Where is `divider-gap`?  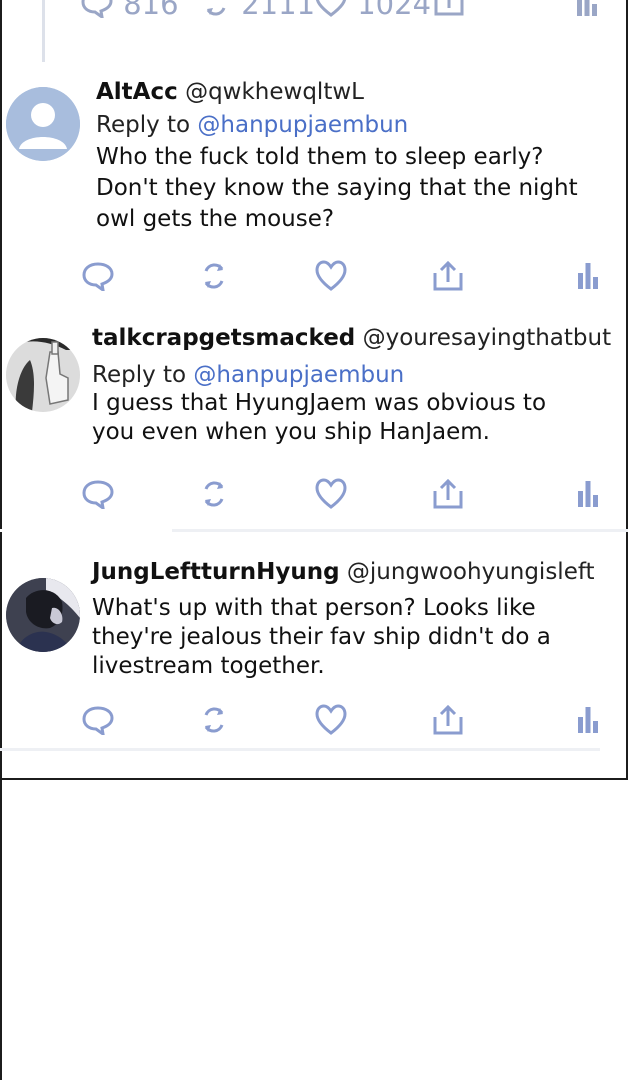 divider-gap is located at coordinates (86, 530).